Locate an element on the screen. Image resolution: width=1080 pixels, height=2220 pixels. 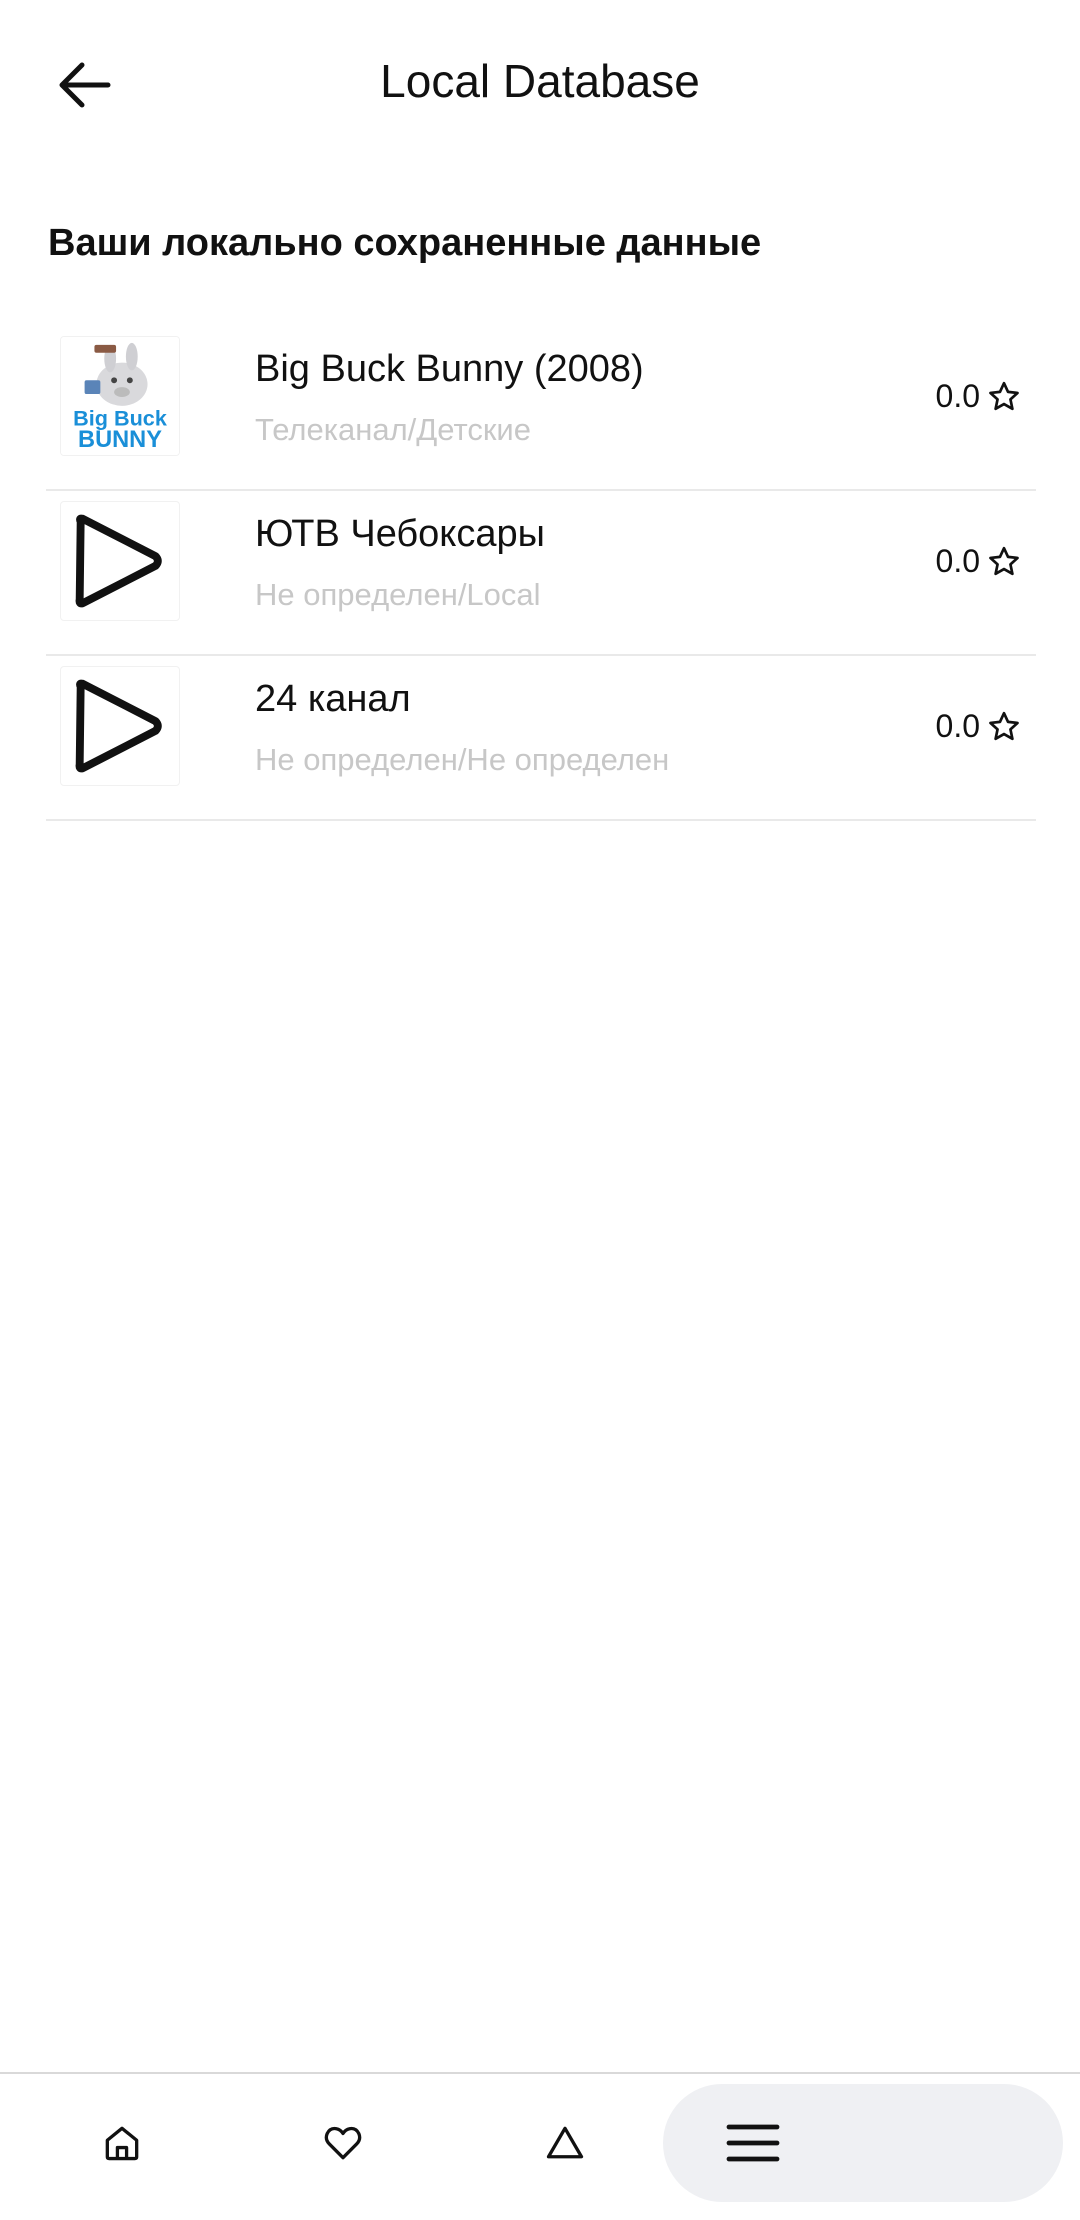
item-title: Big Buck Bunny (2008) is located at coordinates (449, 369).